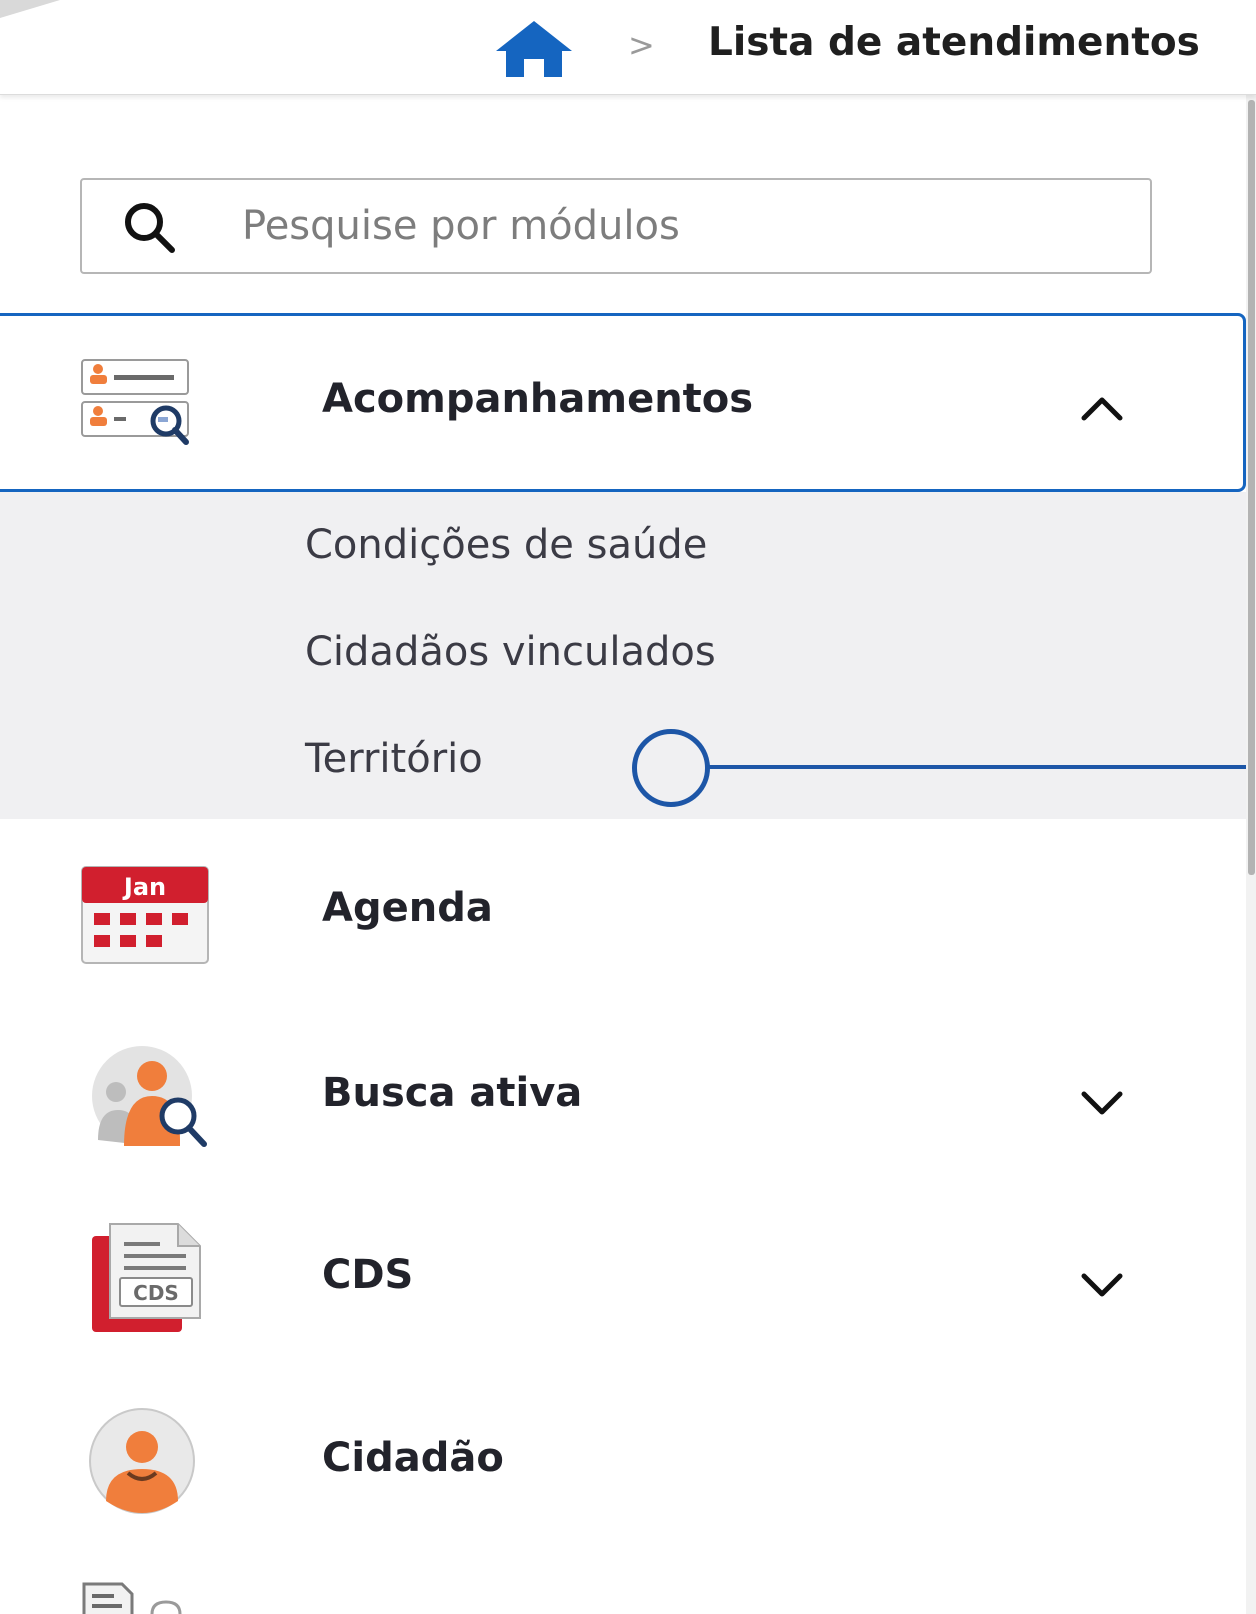 The width and height of the screenshot is (1256, 1614). I want to click on menu-item-label: Busca ativa, so click(452, 1093).